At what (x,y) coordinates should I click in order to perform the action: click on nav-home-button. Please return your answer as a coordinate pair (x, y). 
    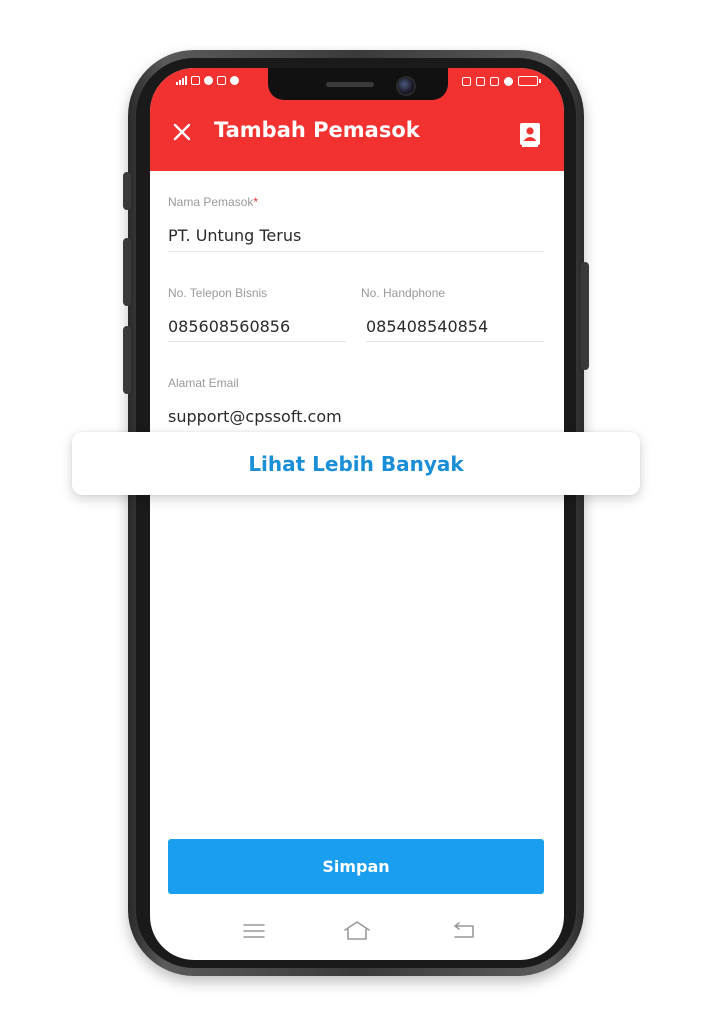
    Looking at the image, I should click on (356, 931).